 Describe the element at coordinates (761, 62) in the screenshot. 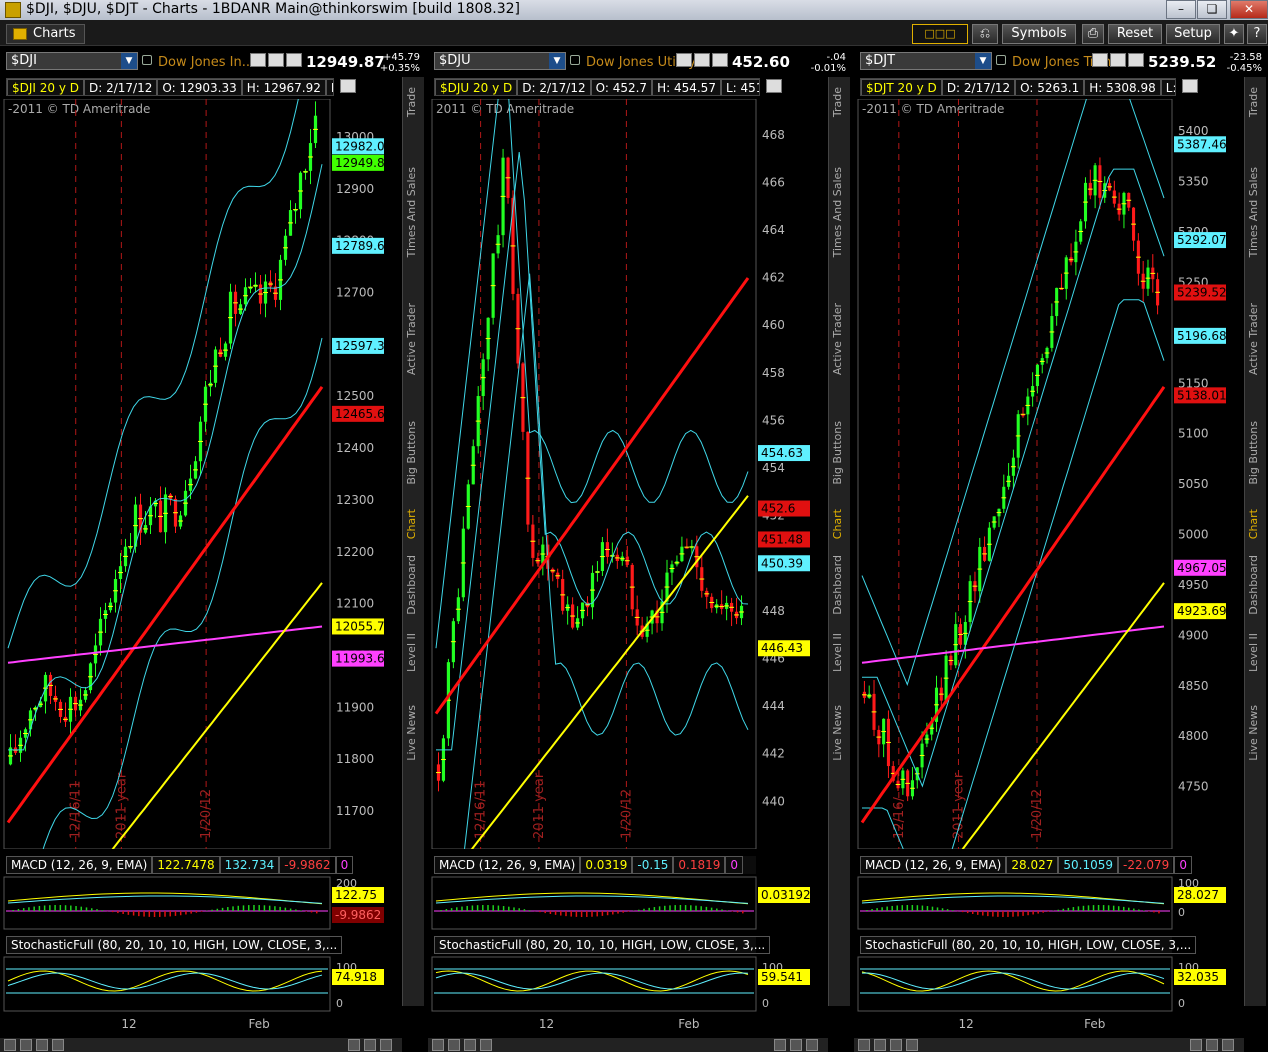

I see `last-price: 452.60` at that location.